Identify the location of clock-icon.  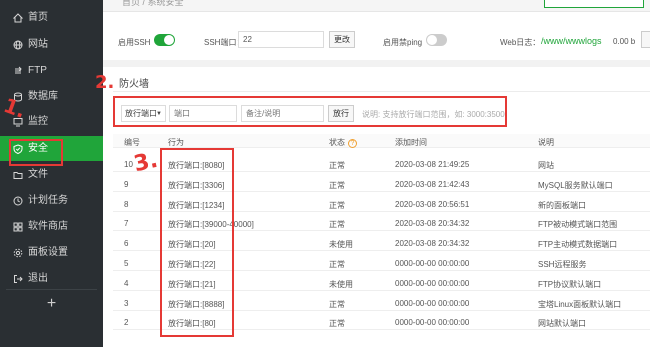
(18, 200).